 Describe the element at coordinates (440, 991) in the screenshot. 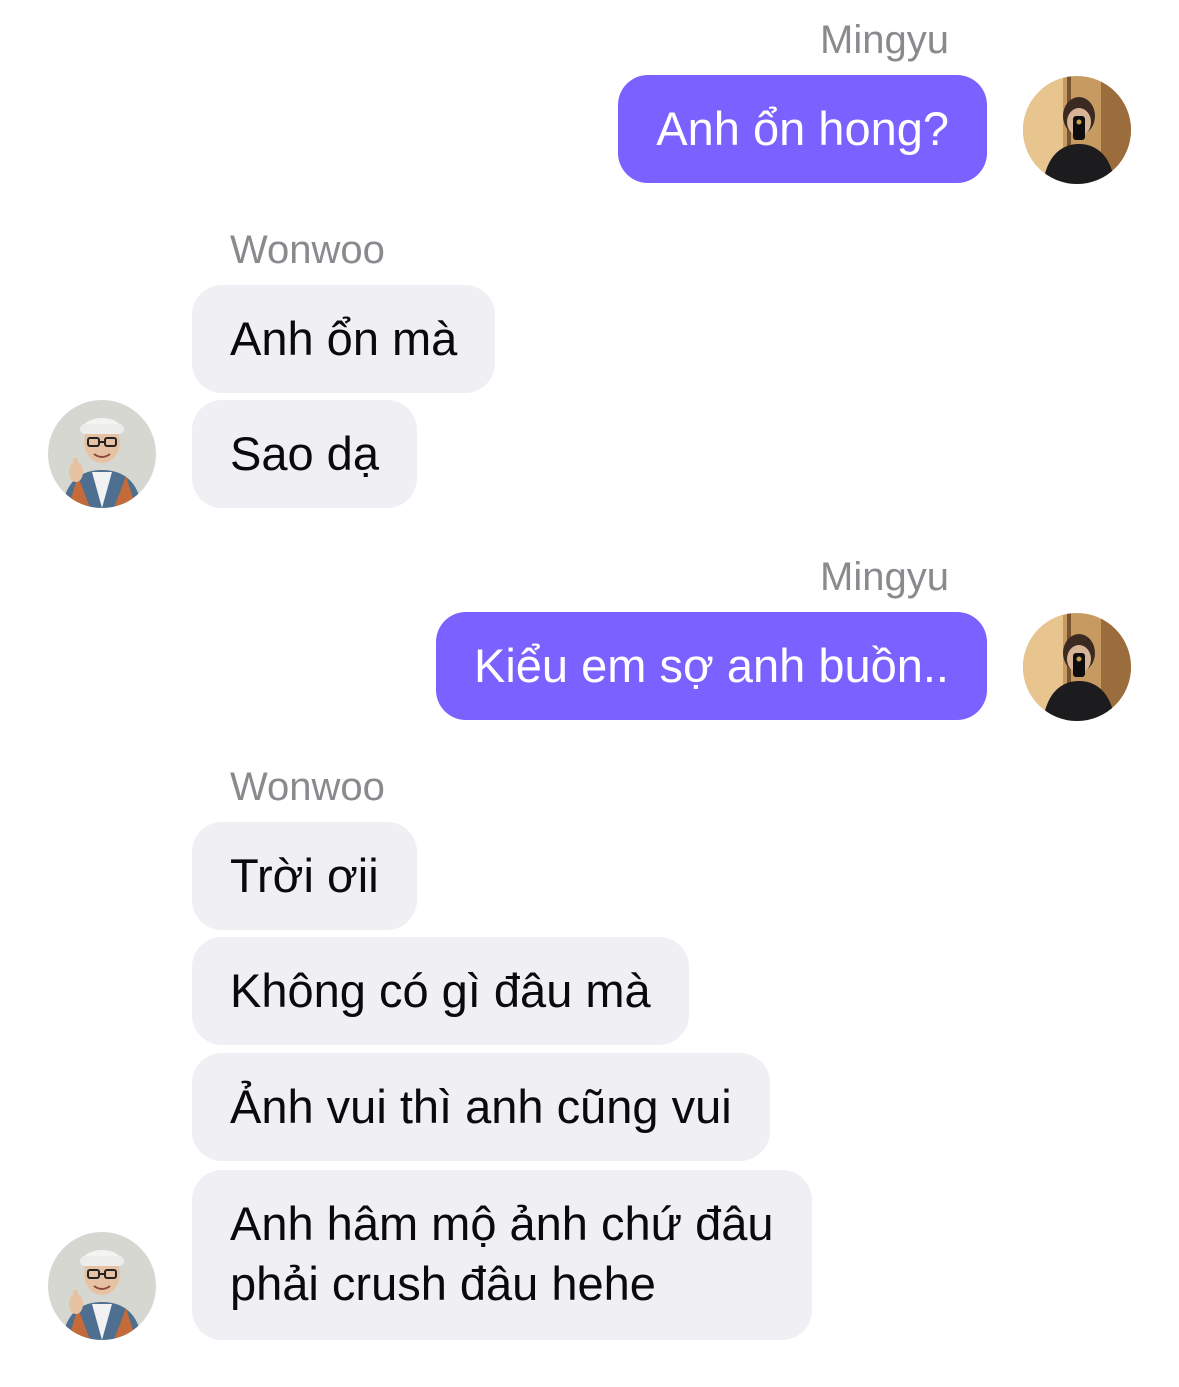

I see `incoming-message-bubble: Không có gì đâu mà` at that location.